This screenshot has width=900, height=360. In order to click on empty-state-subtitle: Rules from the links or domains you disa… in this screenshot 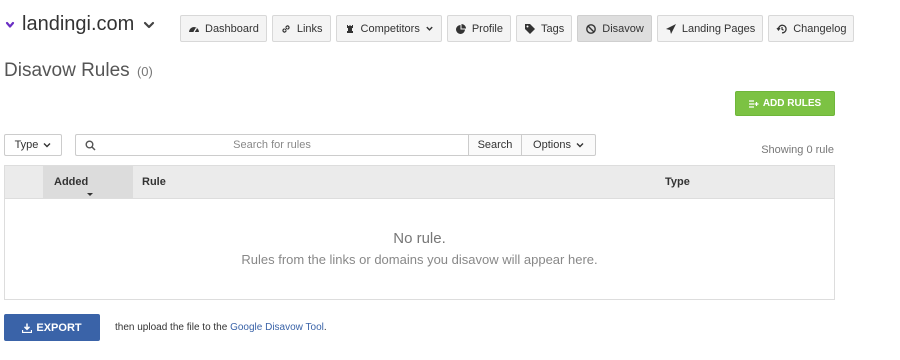, I will do `click(419, 259)`.